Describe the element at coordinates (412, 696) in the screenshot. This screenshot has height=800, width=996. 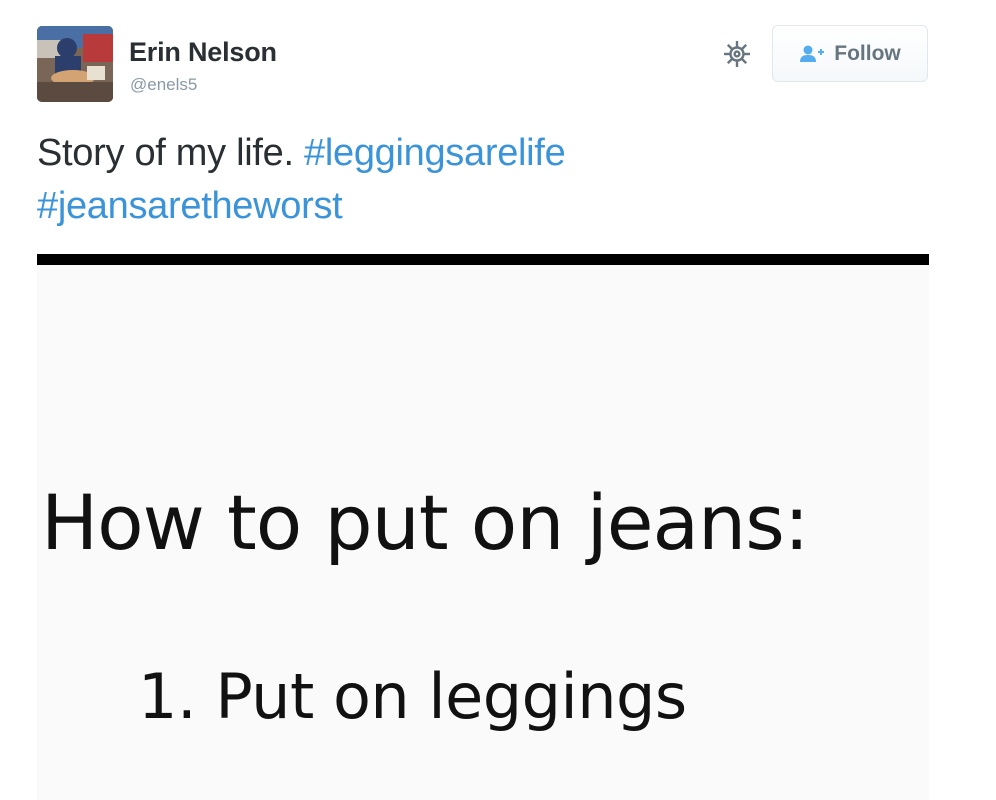
I see `media-step: 1. Put on leggings` at that location.